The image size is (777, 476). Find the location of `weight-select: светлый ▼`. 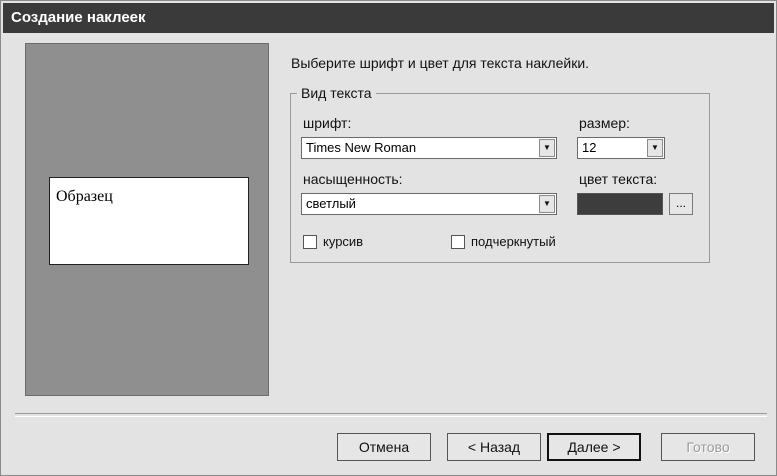

weight-select: светлый ▼ is located at coordinates (429, 204).